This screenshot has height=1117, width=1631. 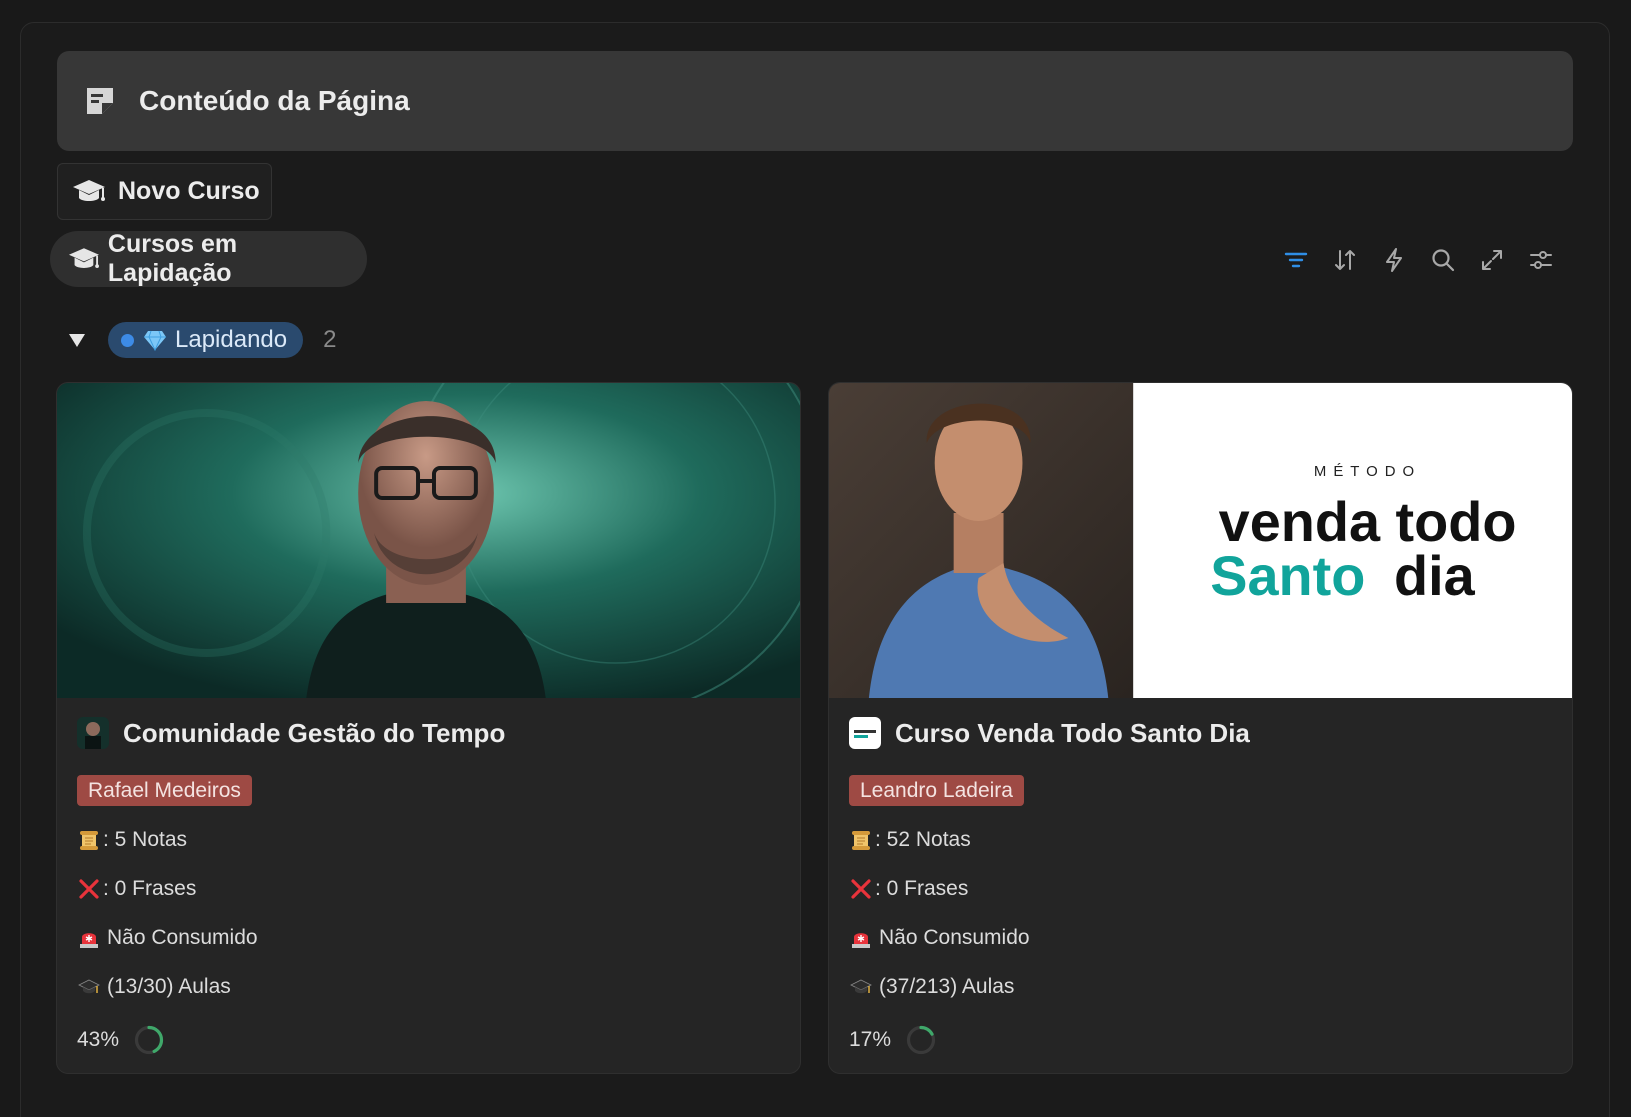 I want to click on author-tag: Rafael Medeiros, so click(x=164, y=790).